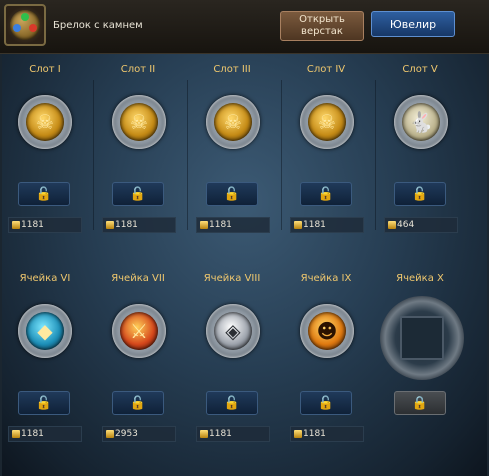 This screenshot has height=476, width=489. I want to click on cell-label: Ячейка IX, so click(326, 278).